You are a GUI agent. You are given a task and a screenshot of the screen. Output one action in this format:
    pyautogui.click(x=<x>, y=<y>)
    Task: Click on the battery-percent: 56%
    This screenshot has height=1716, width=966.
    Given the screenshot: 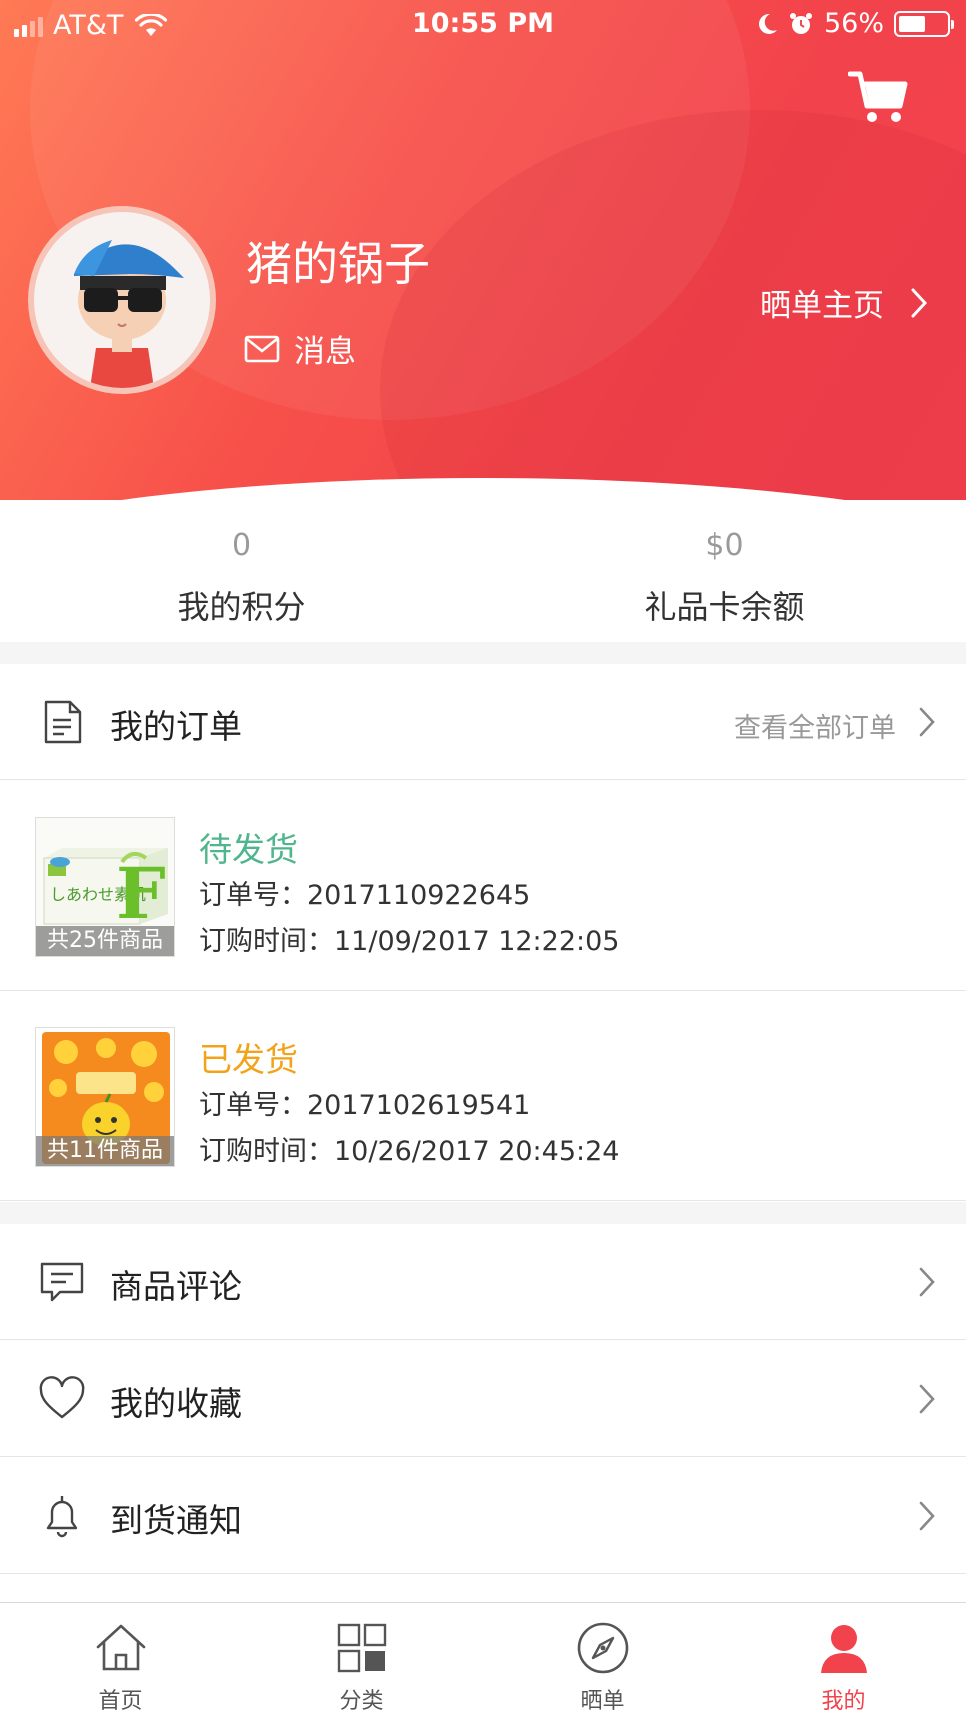 What is the action you would take?
    pyautogui.click(x=853, y=23)
    